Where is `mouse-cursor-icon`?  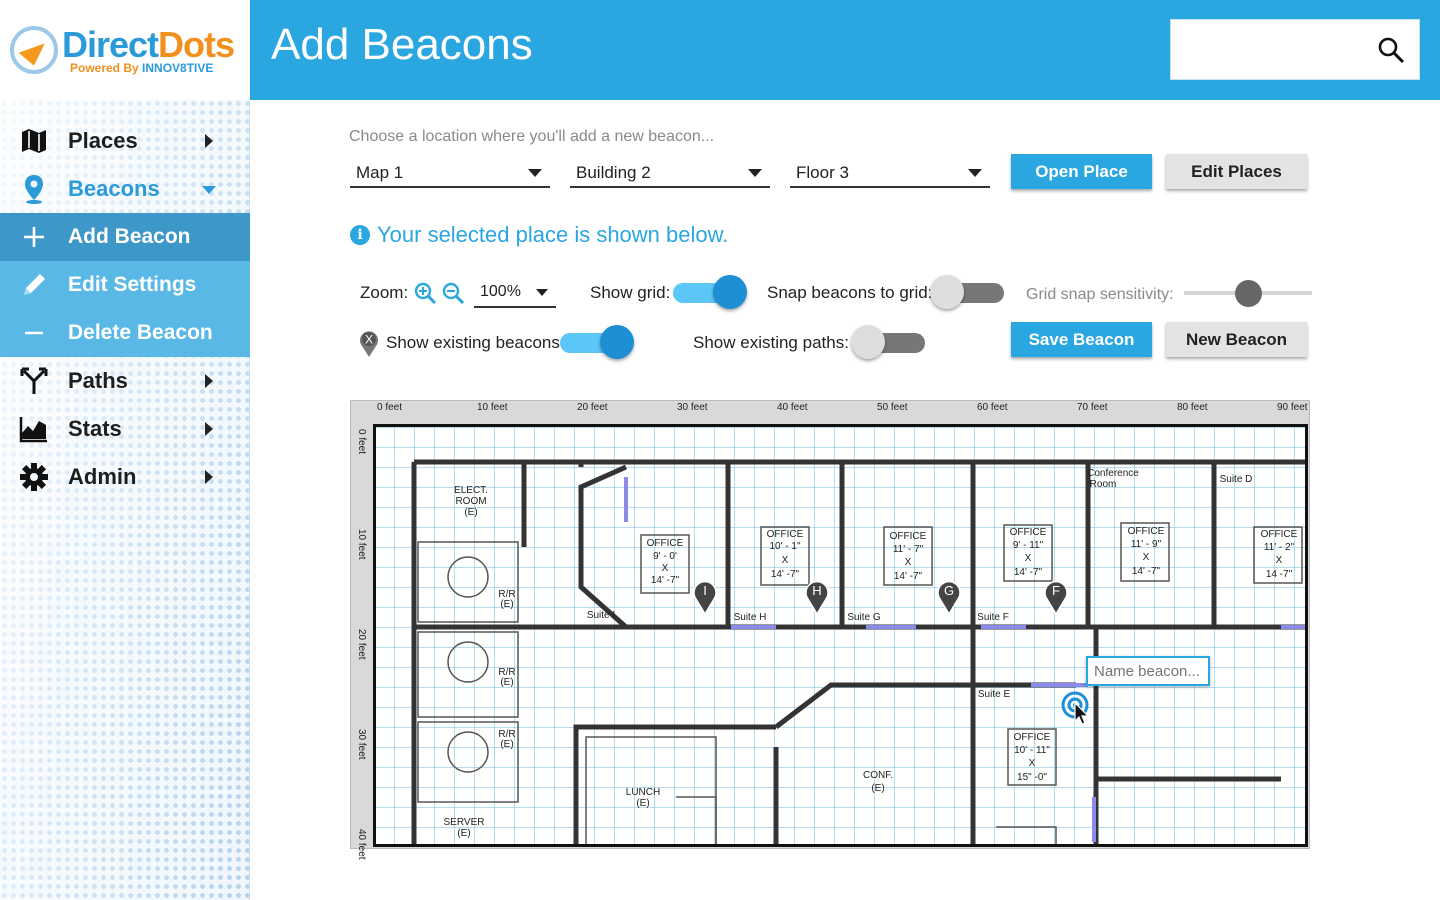
mouse-cursor-icon is located at coordinates (1082, 713).